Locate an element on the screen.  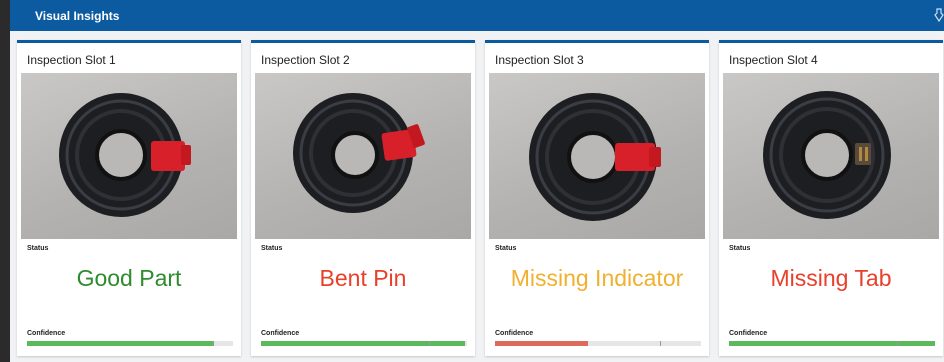
slot-title: Inspection Slot 4 is located at coordinates (773, 60).